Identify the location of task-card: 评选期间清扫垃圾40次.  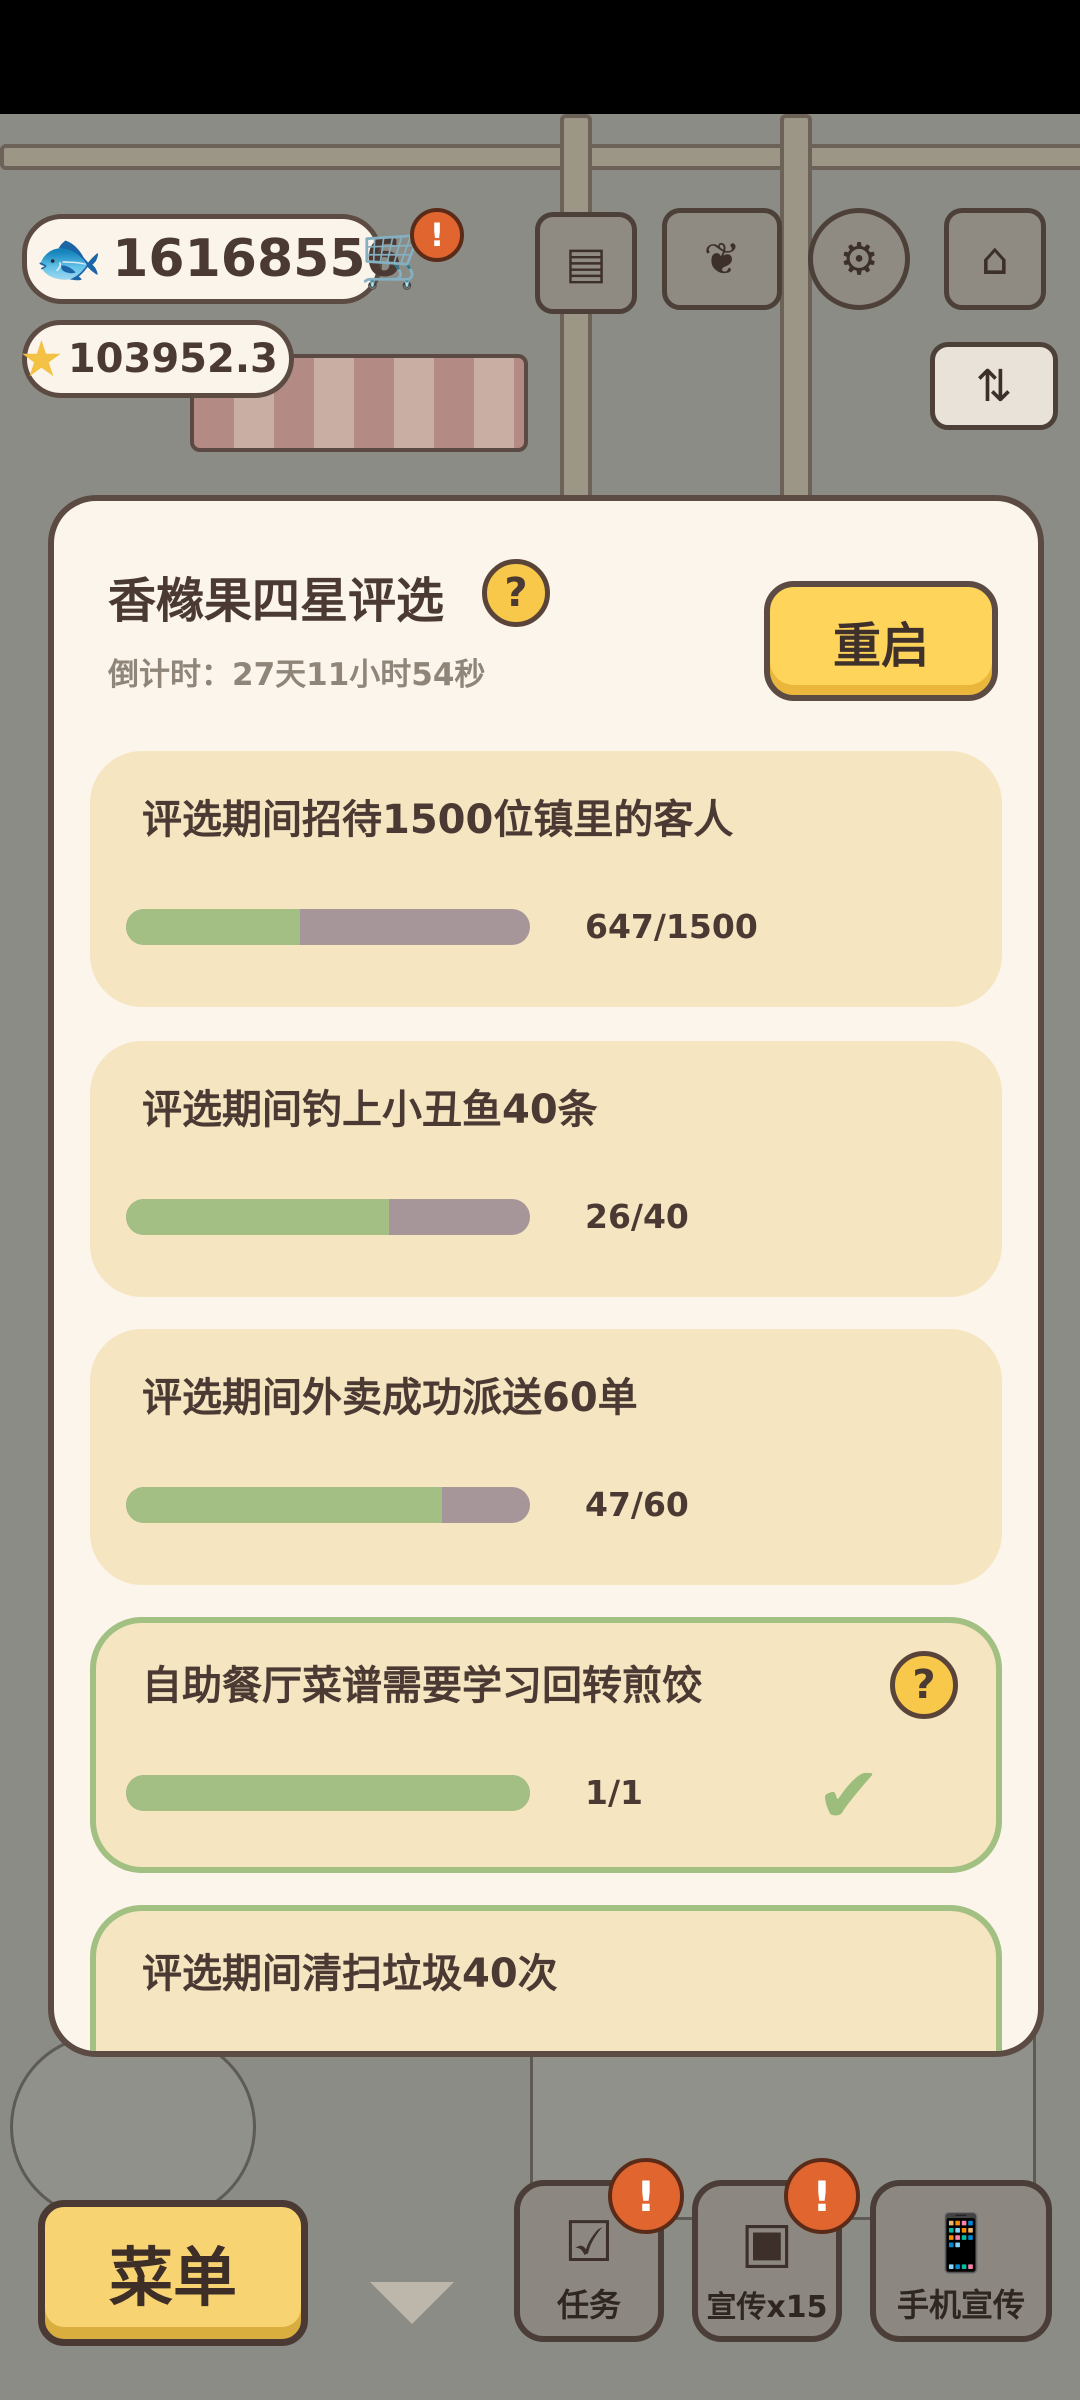
(546, 1978).